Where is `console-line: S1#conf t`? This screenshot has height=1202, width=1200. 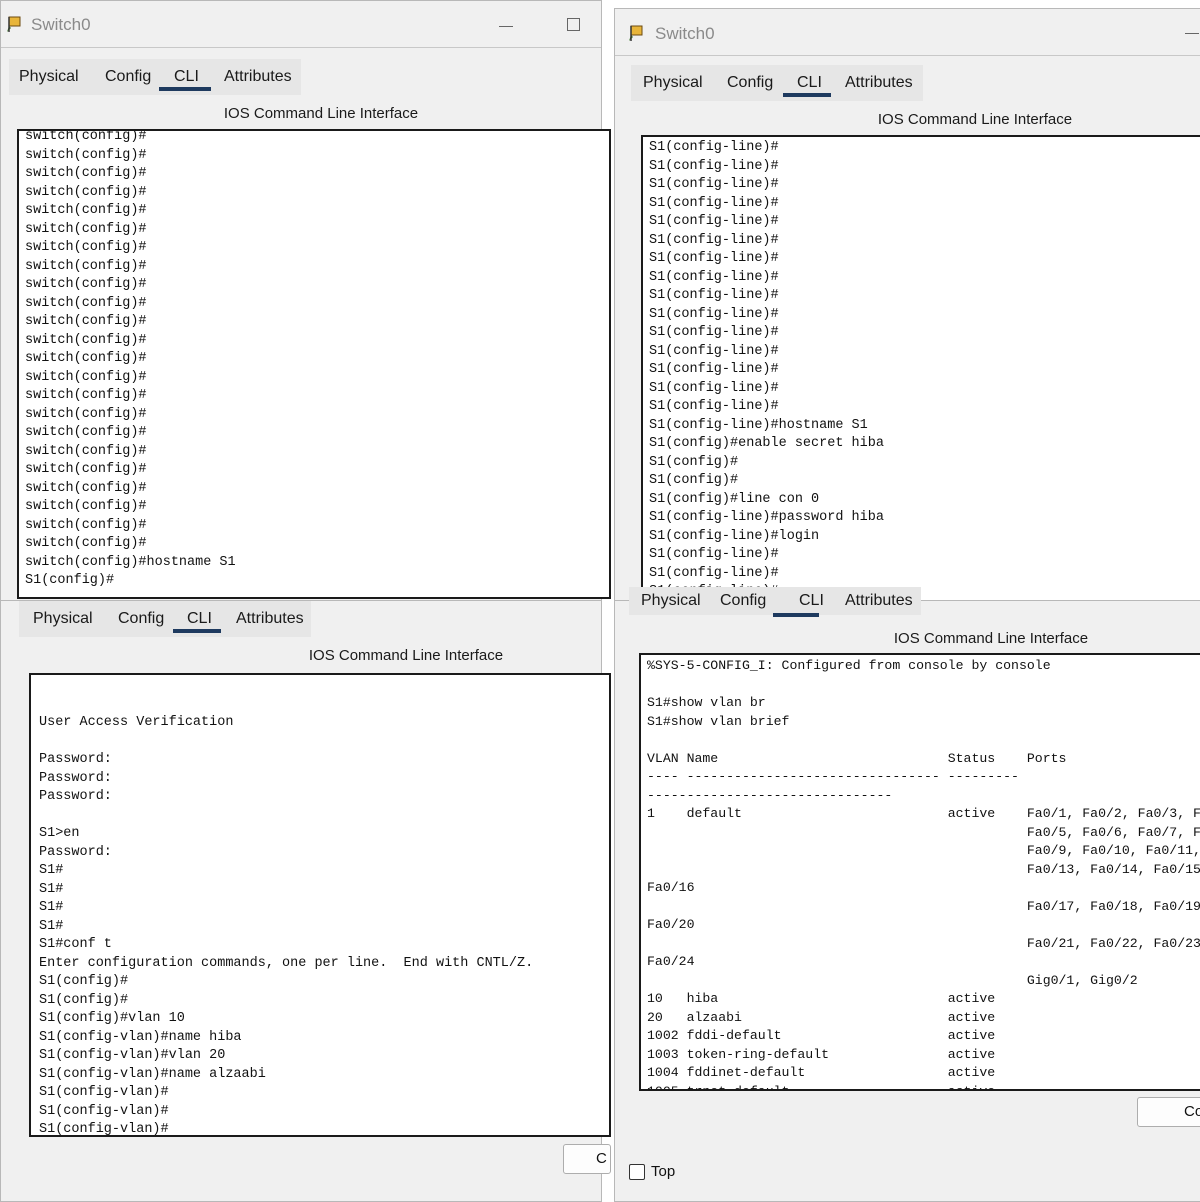
console-line: S1#conf t is located at coordinates (75, 944).